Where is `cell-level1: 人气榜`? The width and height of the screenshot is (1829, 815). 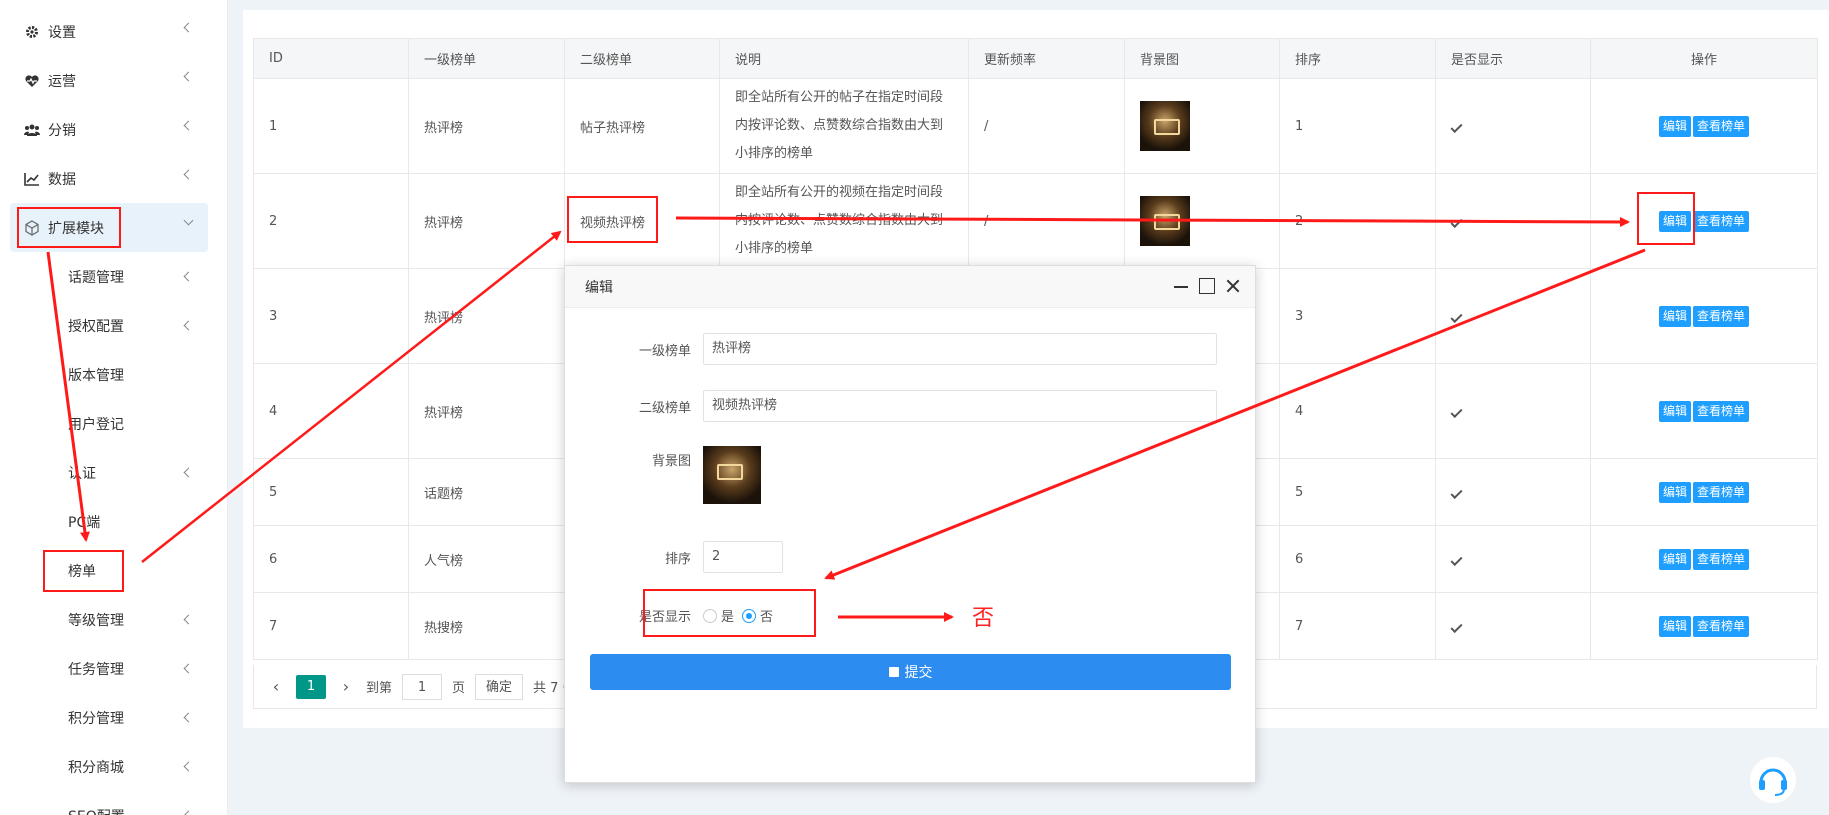 cell-level1: 人气榜 is located at coordinates (486, 559).